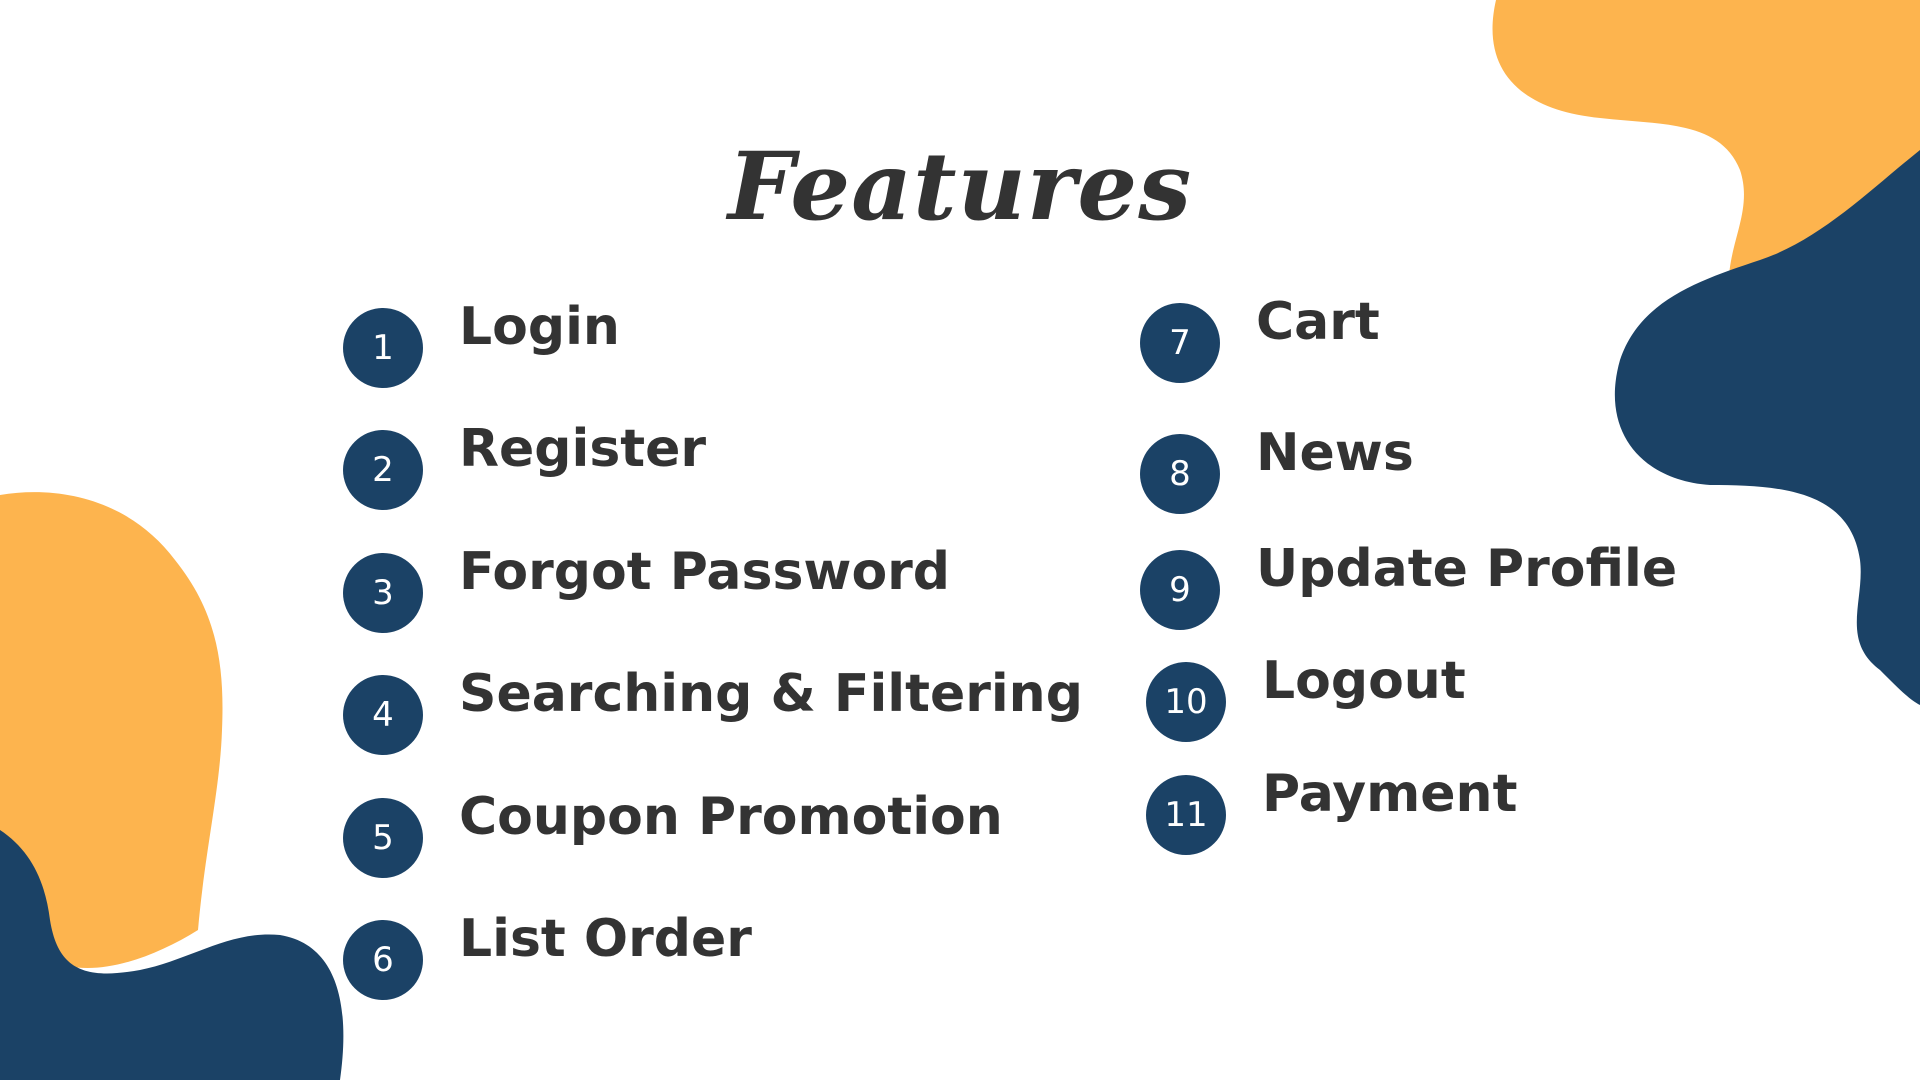 This screenshot has width=1920, height=1080. Describe the element at coordinates (705, 572) in the screenshot. I see `feature-label: Forgot Password` at that location.